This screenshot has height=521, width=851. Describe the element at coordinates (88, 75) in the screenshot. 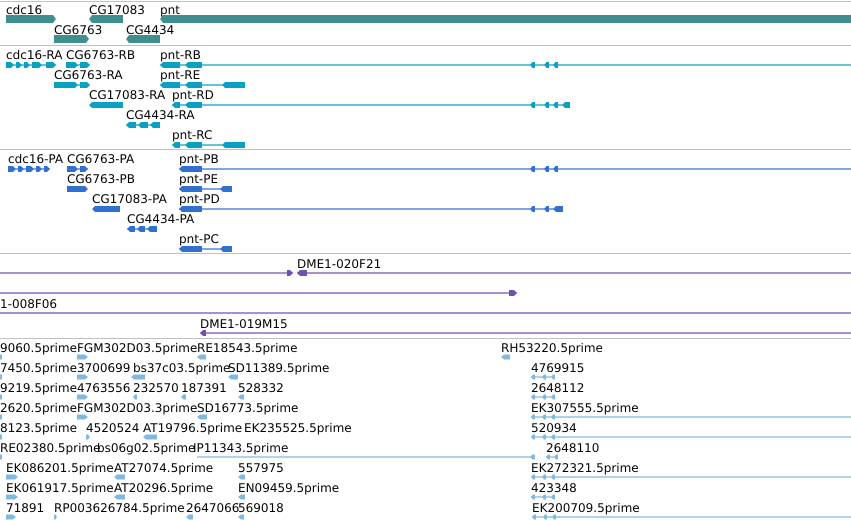

I see `feature-label: CG6763-RA` at that location.